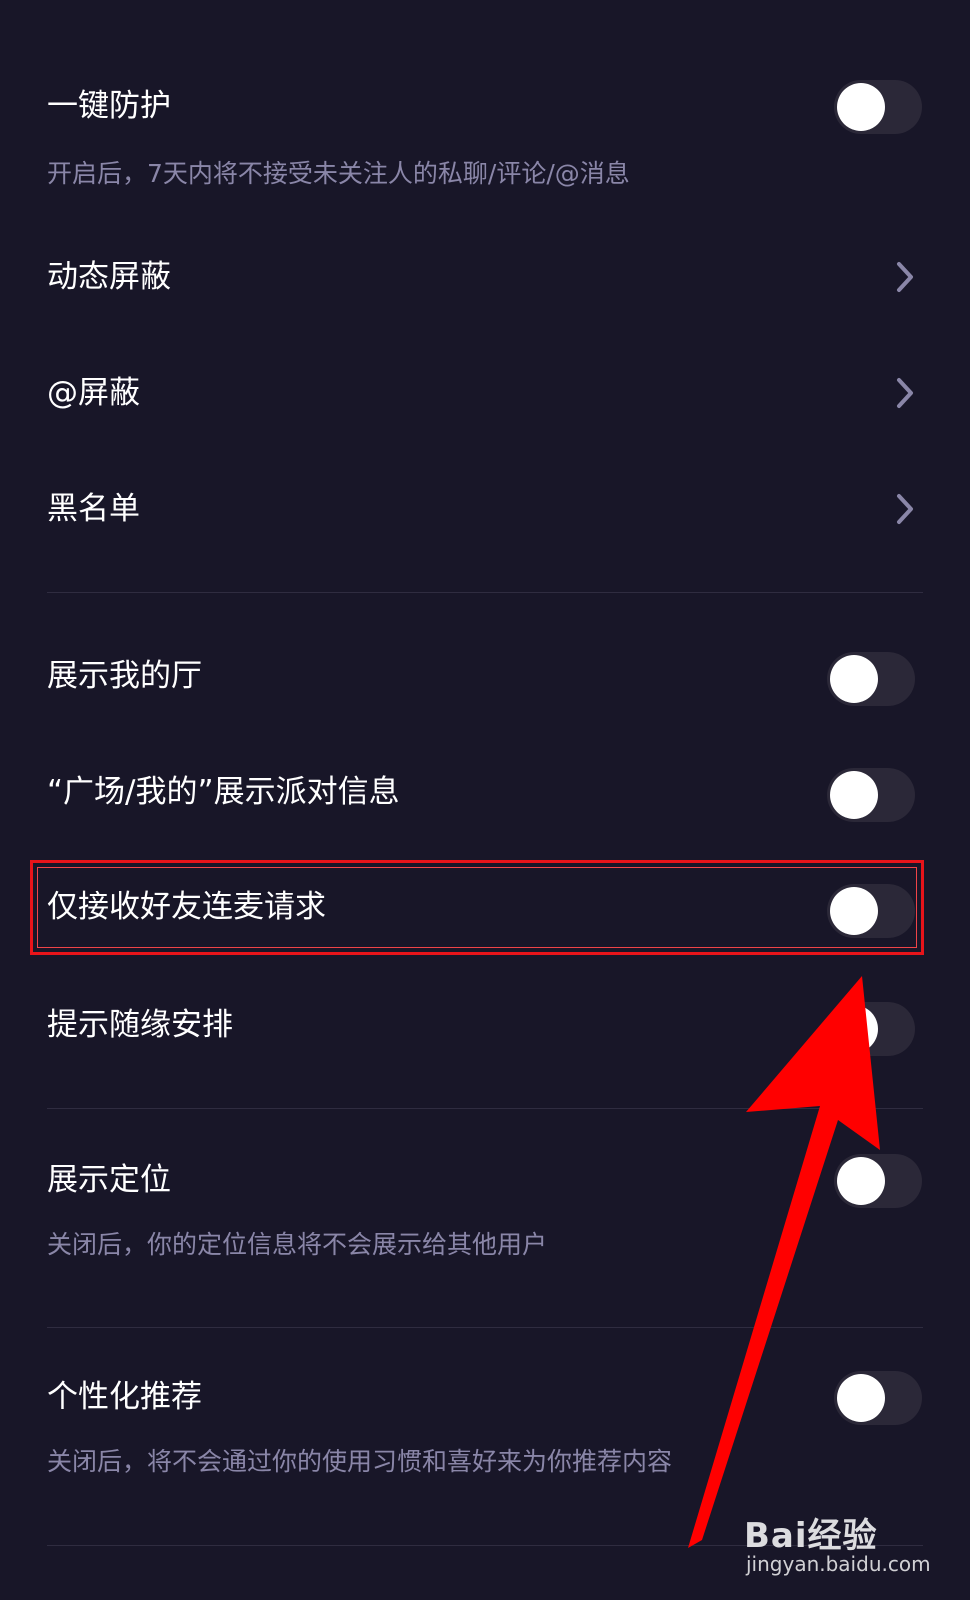 The width and height of the screenshot is (970, 1600). What do you see at coordinates (485, 280) in the screenshot?
I see `setting-row-dynamic-block: 动态屏蔽` at bounding box center [485, 280].